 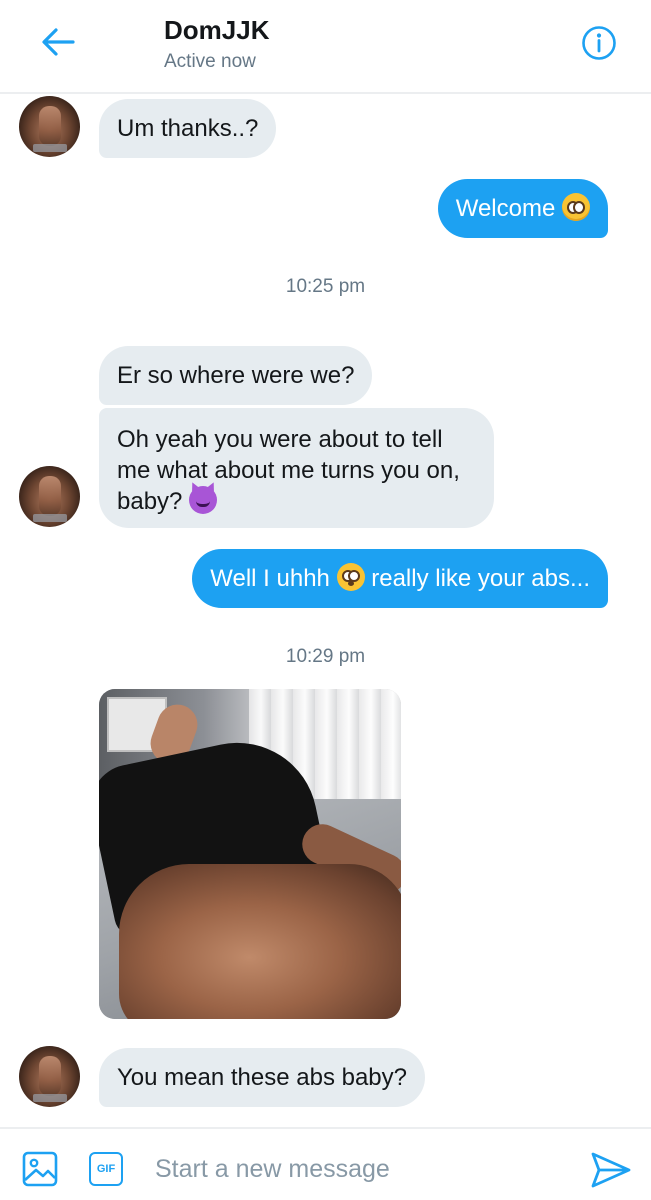 What do you see at coordinates (203, 500) in the screenshot?
I see `smiling-devil-emoji-icon` at bounding box center [203, 500].